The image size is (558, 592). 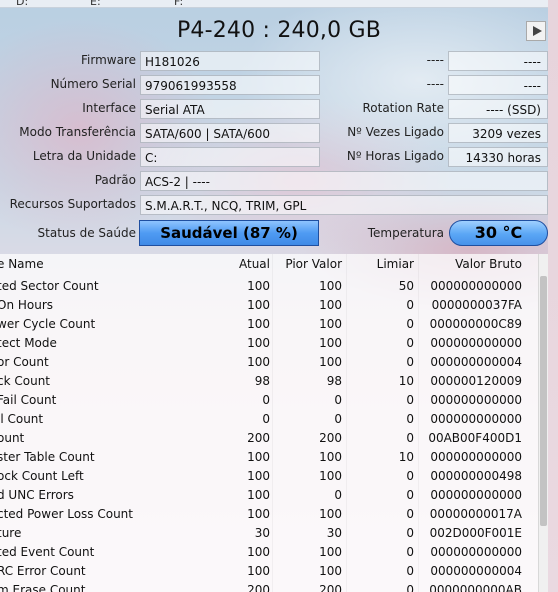 What do you see at coordinates (279, 30) in the screenshot?
I see `disk-title: P4-240 : 240,0 GB` at bounding box center [279, 30].